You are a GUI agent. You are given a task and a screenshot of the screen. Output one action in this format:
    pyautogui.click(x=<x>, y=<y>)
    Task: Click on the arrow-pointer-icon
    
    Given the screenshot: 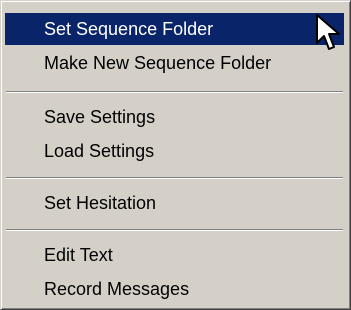 What is the action you would take?
    pyautogui.click(x=328, y=32)
    